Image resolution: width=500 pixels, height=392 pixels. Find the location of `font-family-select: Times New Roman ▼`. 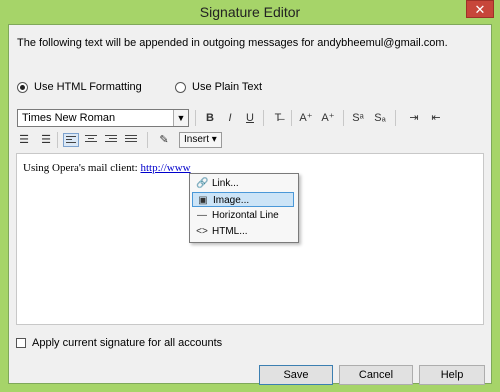

font-family-select: Times New Roman ▼ is located at coordinates (103, 118).